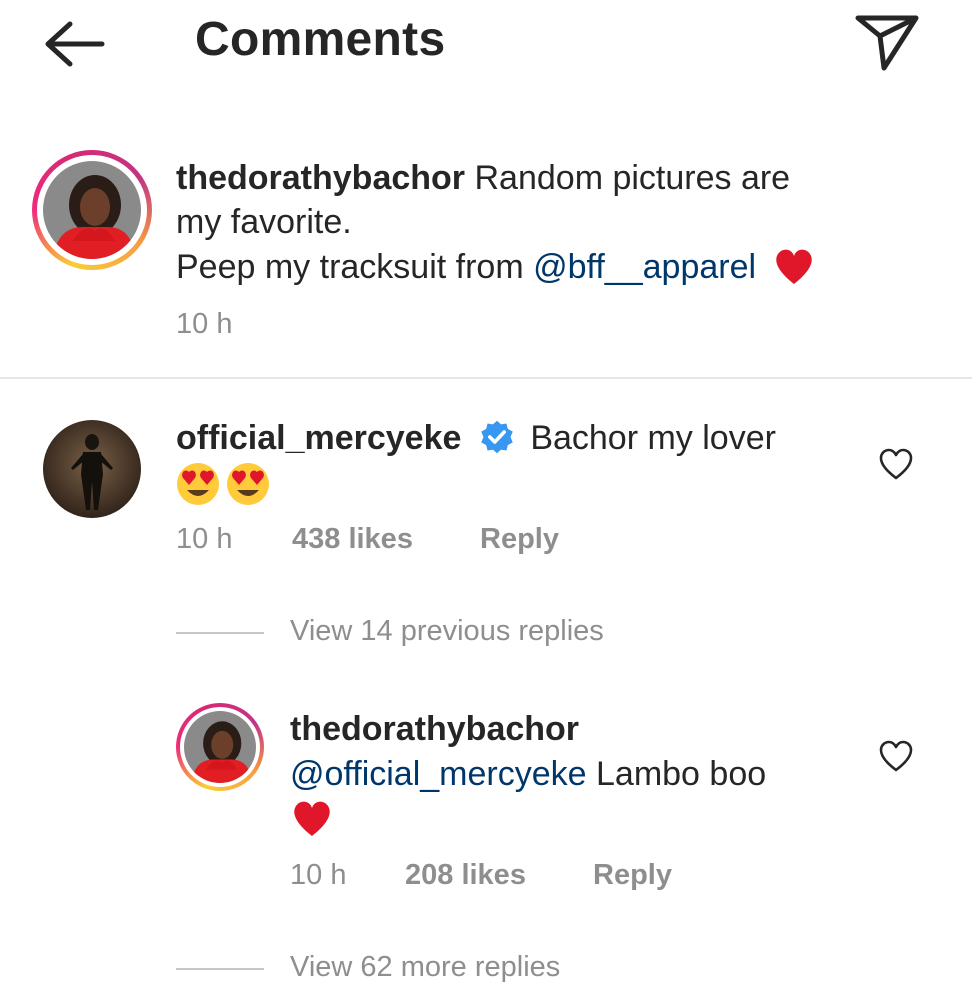 The width and height of the screenshot is (972, 1000). What do you see at coordinates (632, 178) in the screenshot?
I see `caption-line1: Random pictures are` at bounding box center [632, 178].